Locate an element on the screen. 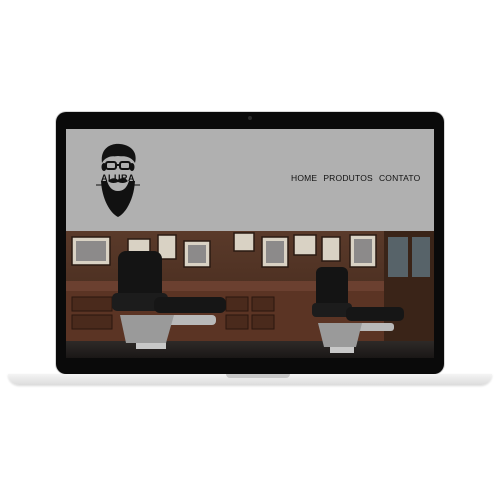  nav-produtos-link: PRODUTOS is located at coordinates (348, 178).